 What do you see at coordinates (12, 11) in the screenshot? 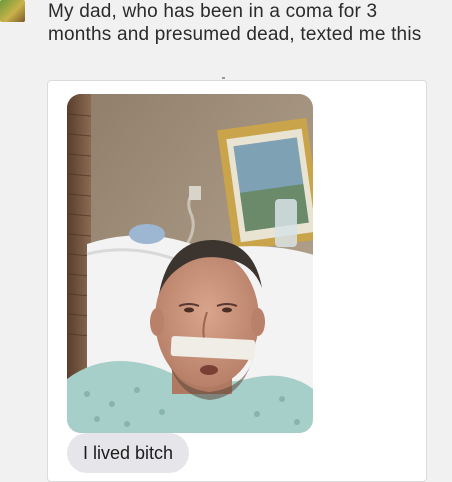
I see `user-avatar` at bounding box center [12, 11].